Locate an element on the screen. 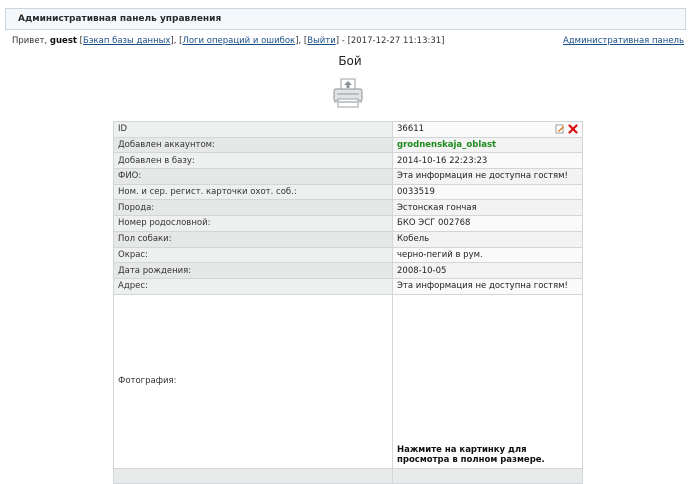 Image resolution: width=700 pixels, height=484 pixels. row-value: БКО ЭСГ 002768 is located at coordinates (487, 223).